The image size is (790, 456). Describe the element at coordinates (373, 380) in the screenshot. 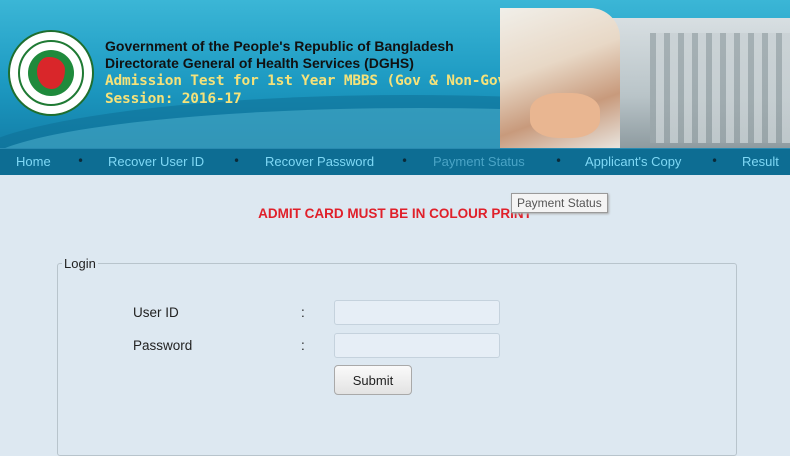

I see `submit-button: Submit` at that location.